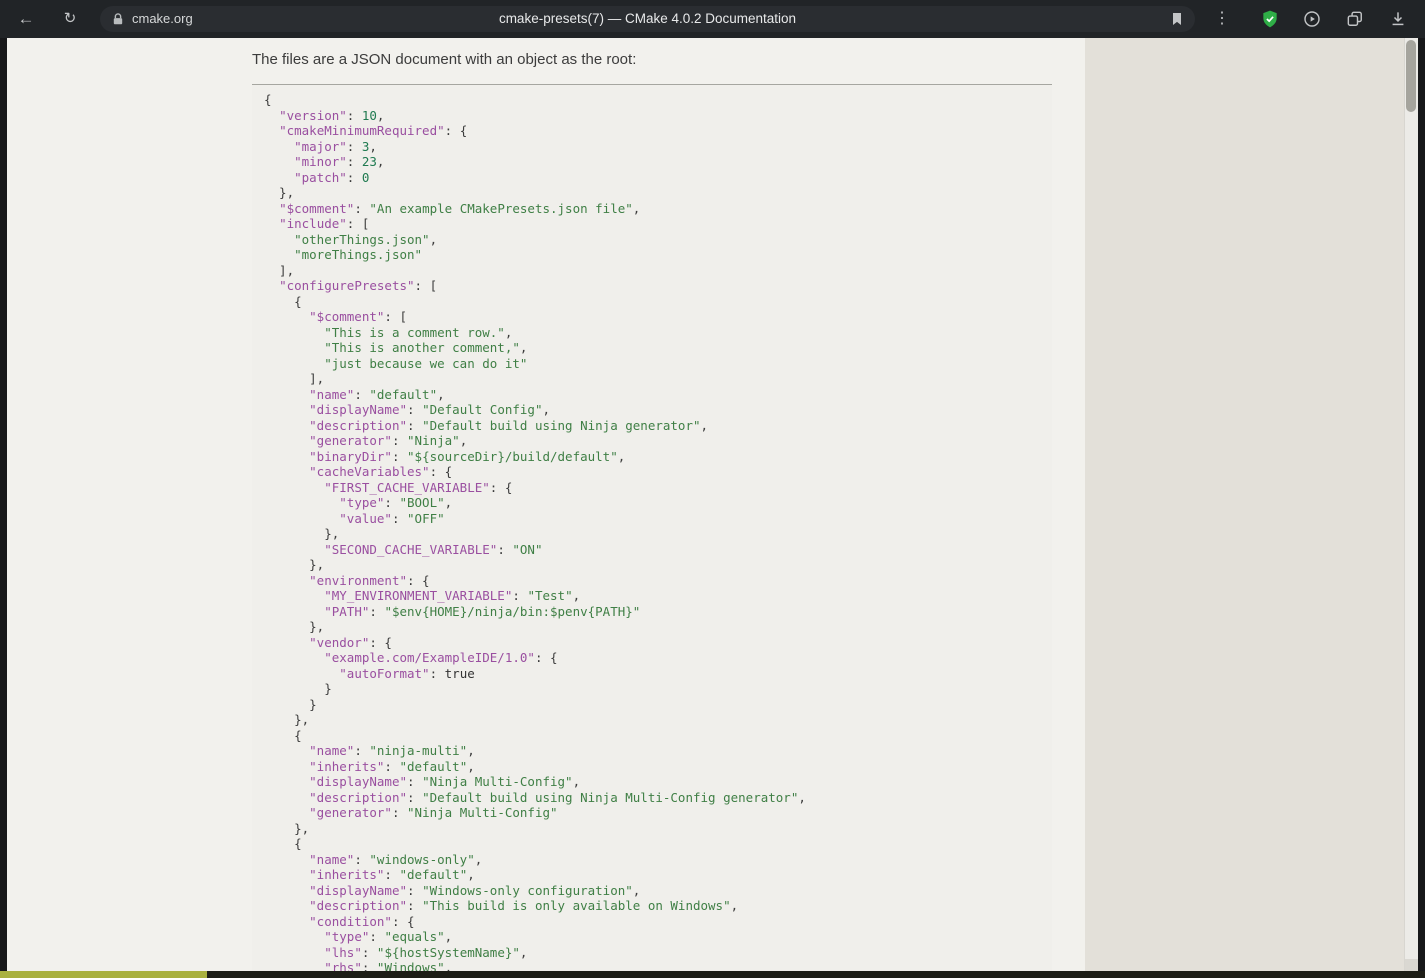 This screenshot has height=978, width=1425. I want to click on code-line: "autoFormat": true, so click(407, 673).